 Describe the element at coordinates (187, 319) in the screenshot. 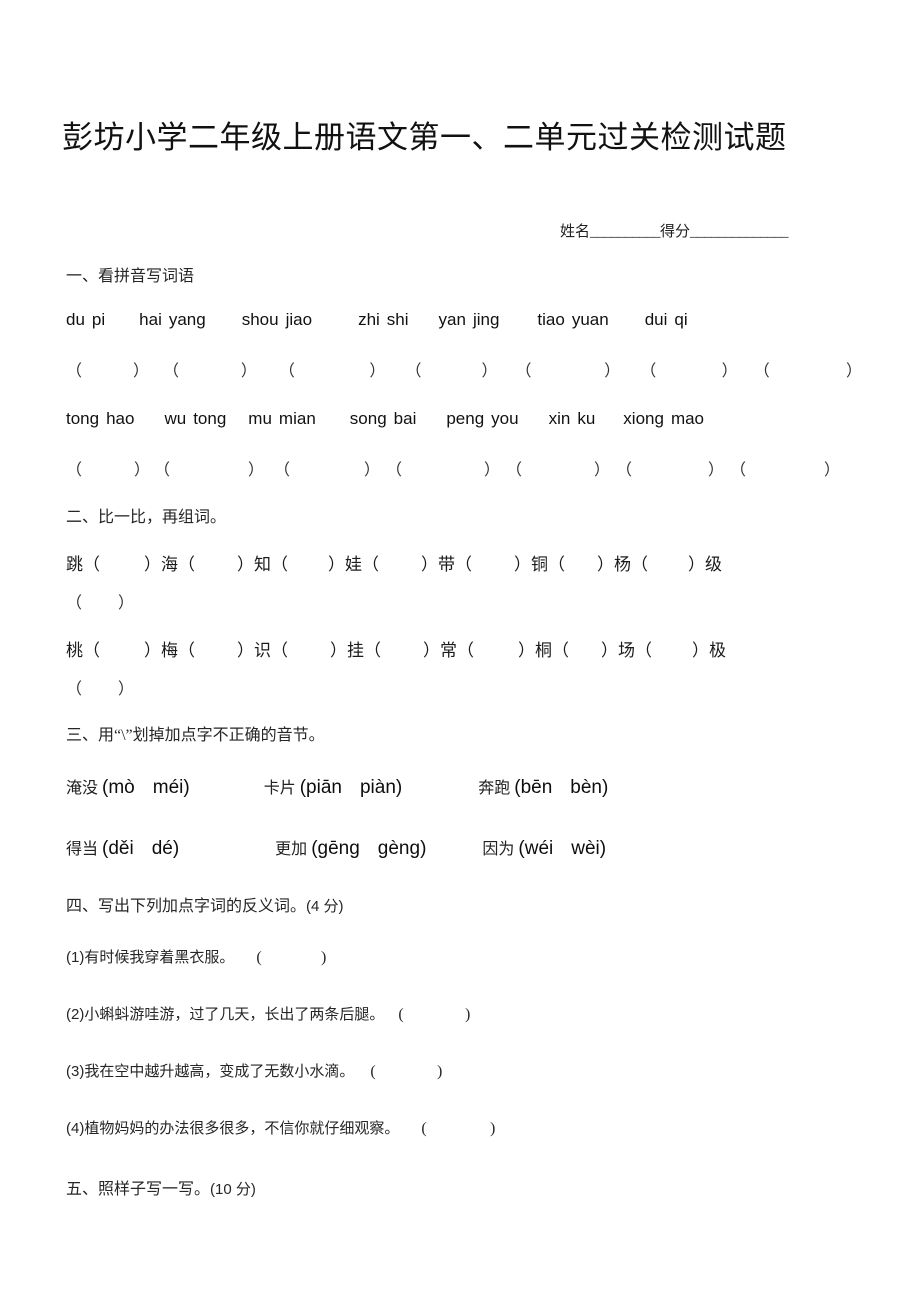

I see `pinyin-syllable: yang` at that location.